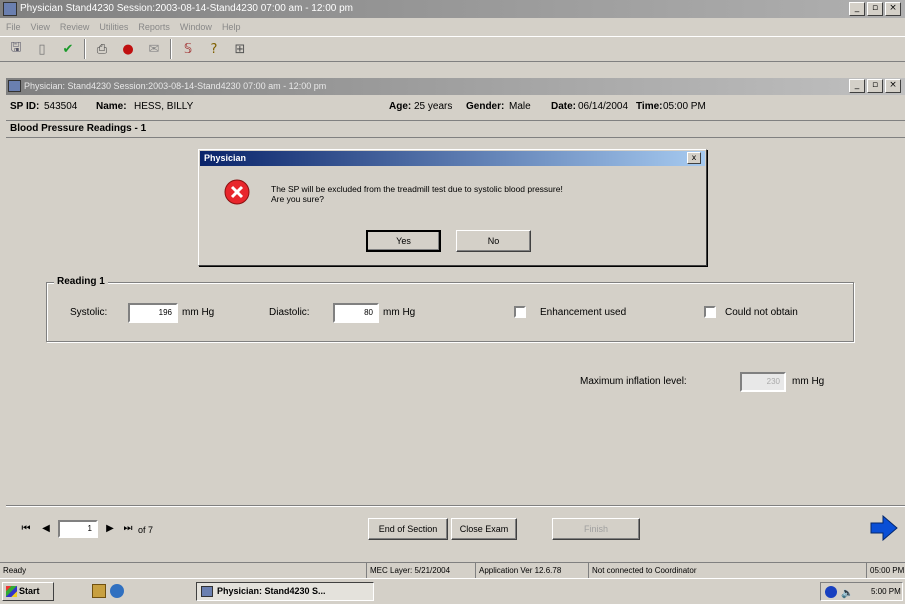  Describe the element at coordinates (89, 312) in the screenshot. I see `systolic-label: Systolic:` at that location.